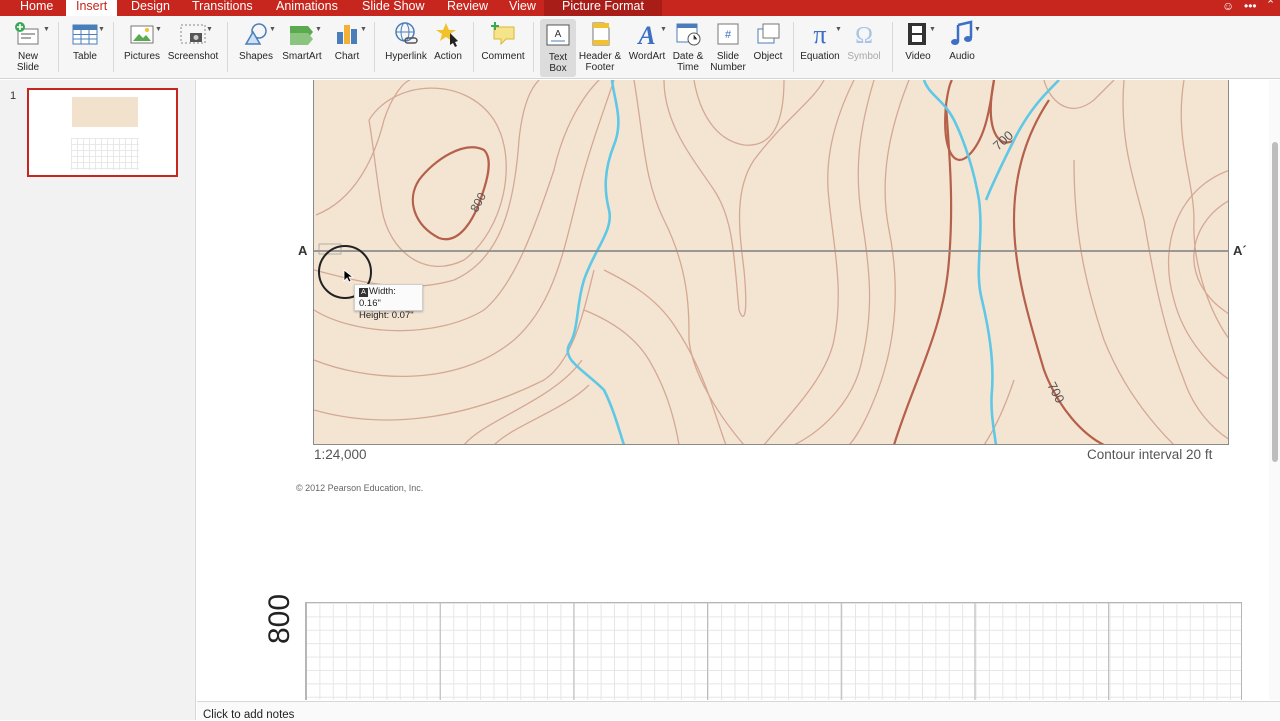 The width and height of the screenshot is (1280, 721). I want to click on text-box-button: A Text Box, so click(558, 48).